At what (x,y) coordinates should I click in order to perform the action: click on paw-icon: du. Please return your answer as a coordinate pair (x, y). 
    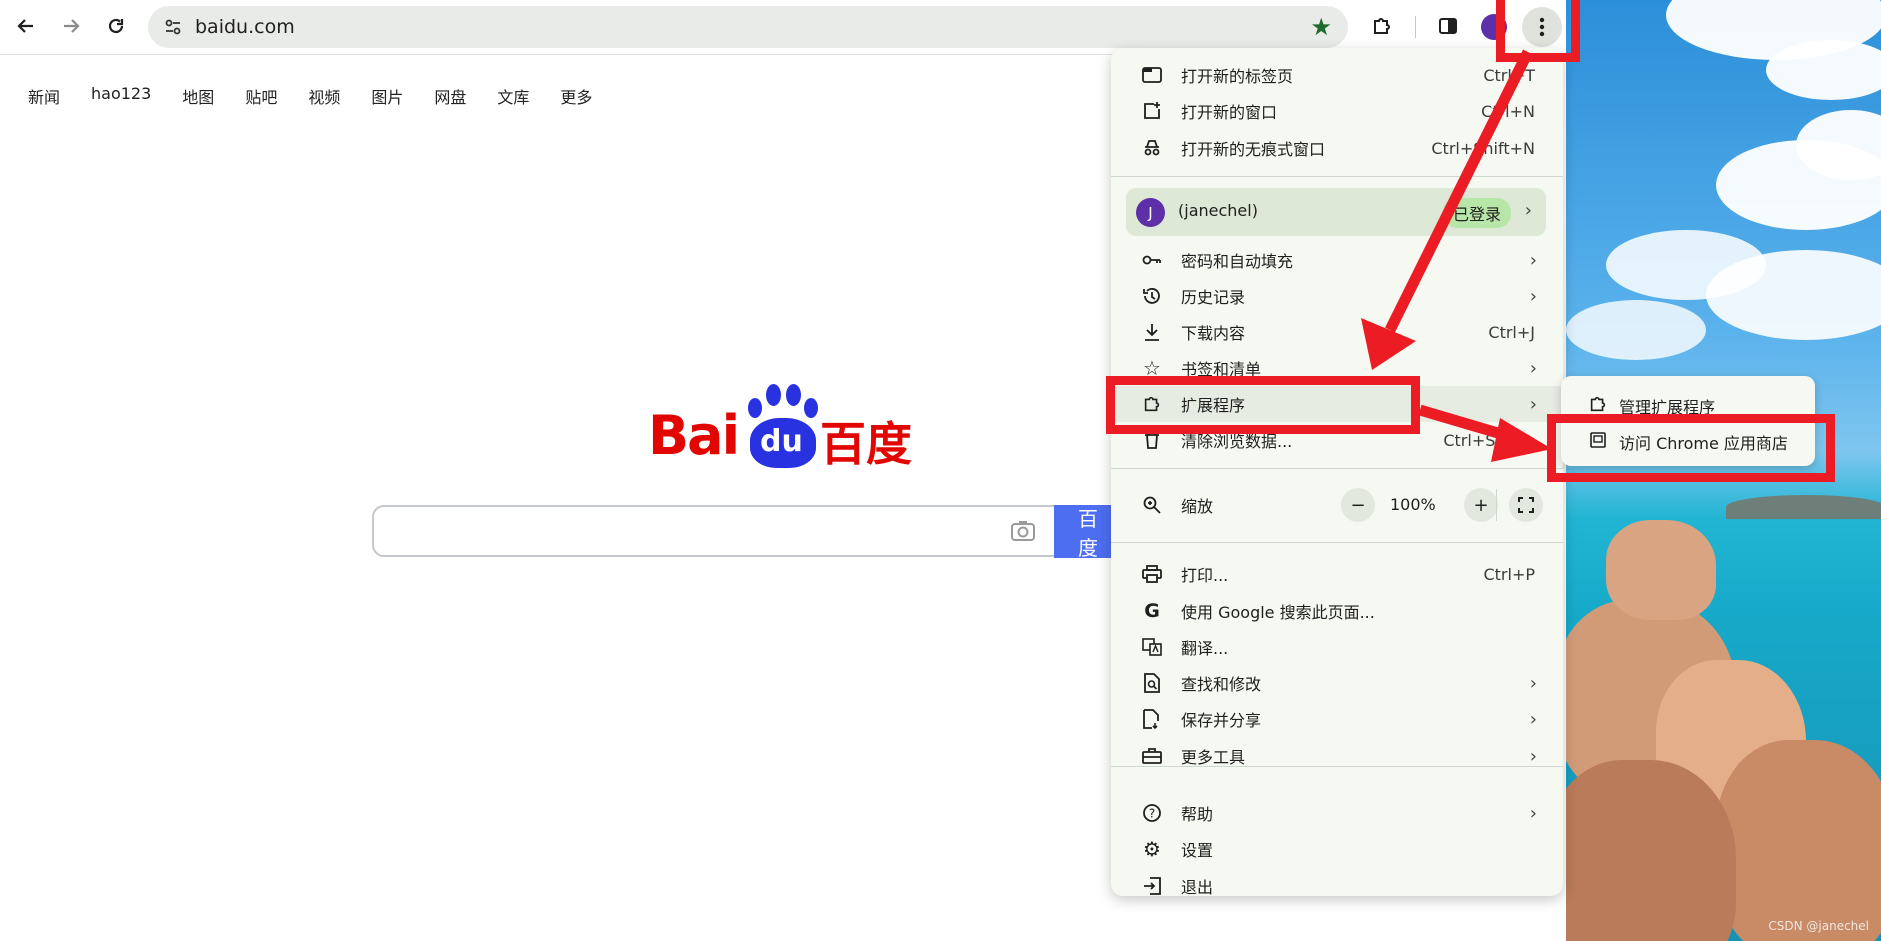
    Looking at the image, I should click on (783, 425).